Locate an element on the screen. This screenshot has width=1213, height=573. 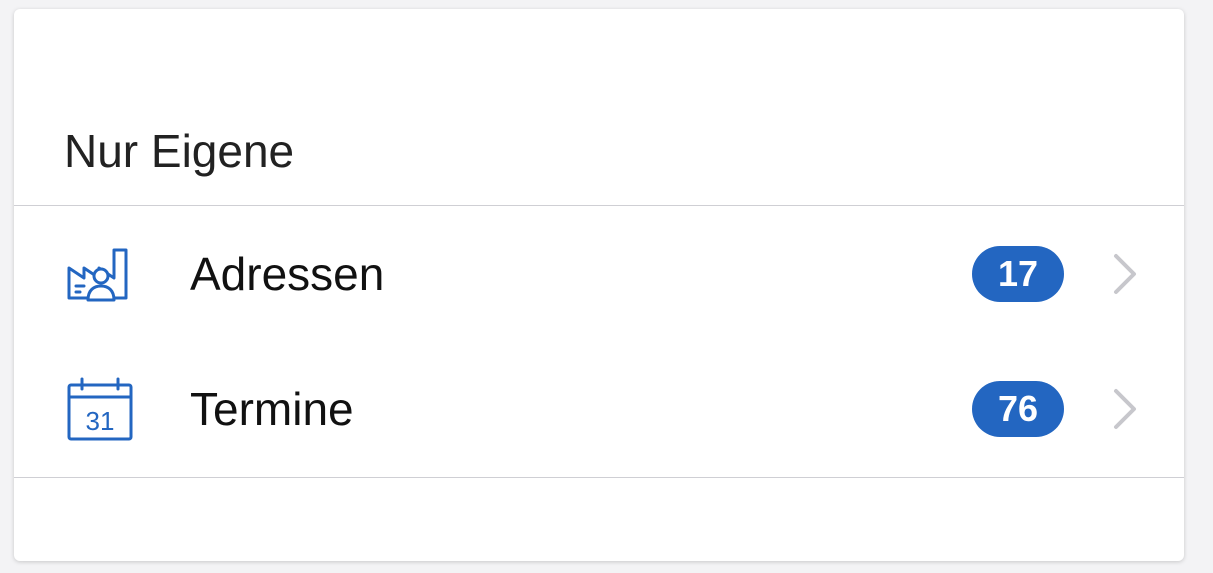
calendar-day-number: 31 is located at coordinates (100, 421).